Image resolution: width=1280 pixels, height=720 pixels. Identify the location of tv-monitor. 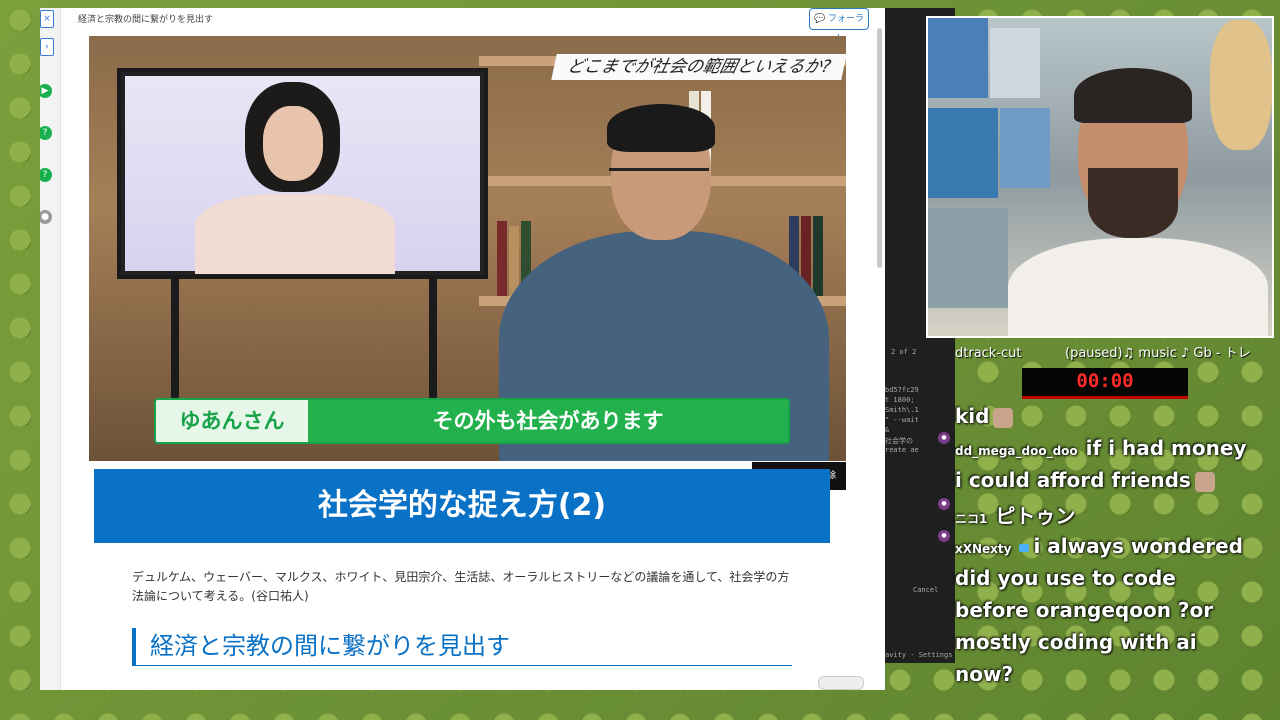
(302, 173).